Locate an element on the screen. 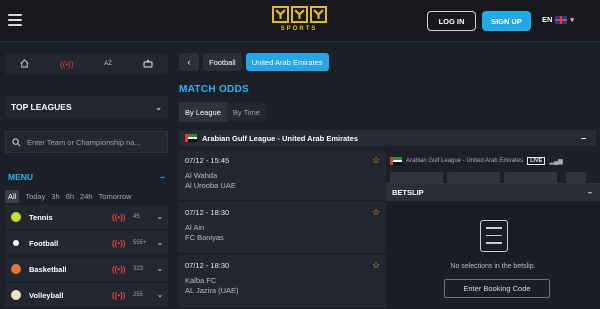 This screenshot has height=309, width=600. time-filter-today: Today is located at coordinates (35, 196).